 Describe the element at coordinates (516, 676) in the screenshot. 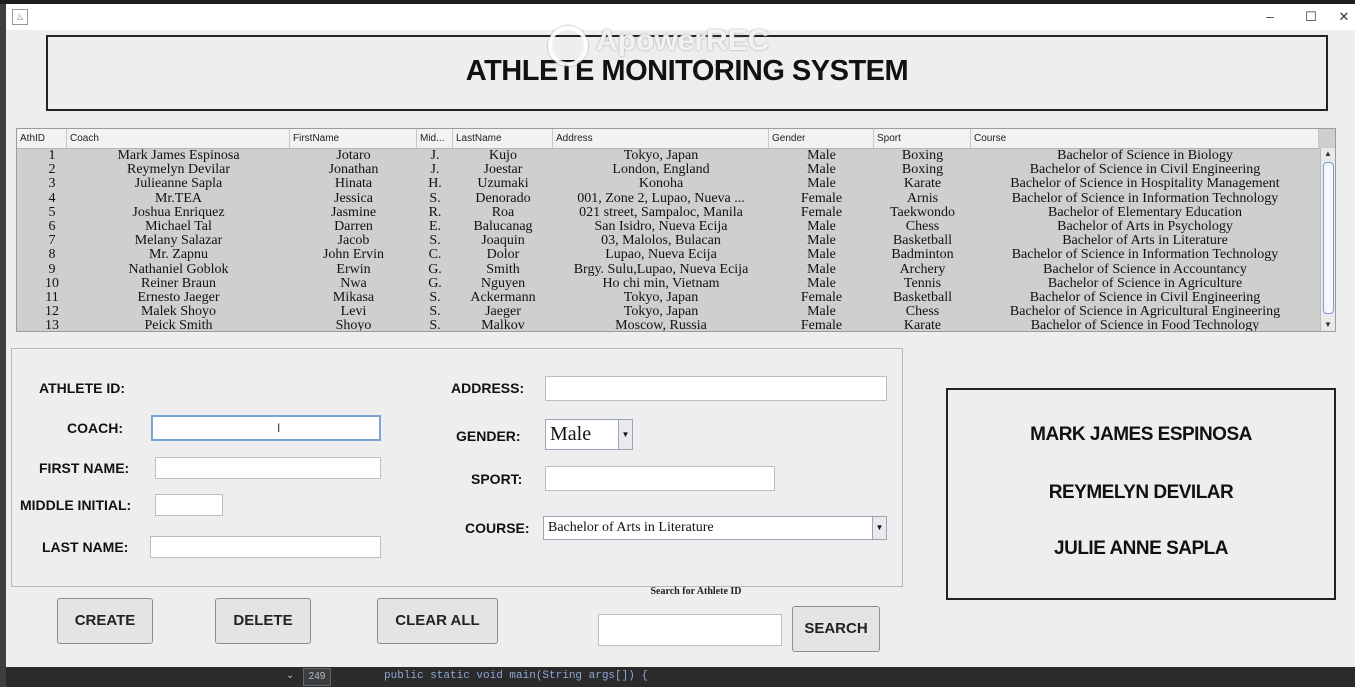

I see `code-line: public static void main(String args[]) {` at that location.